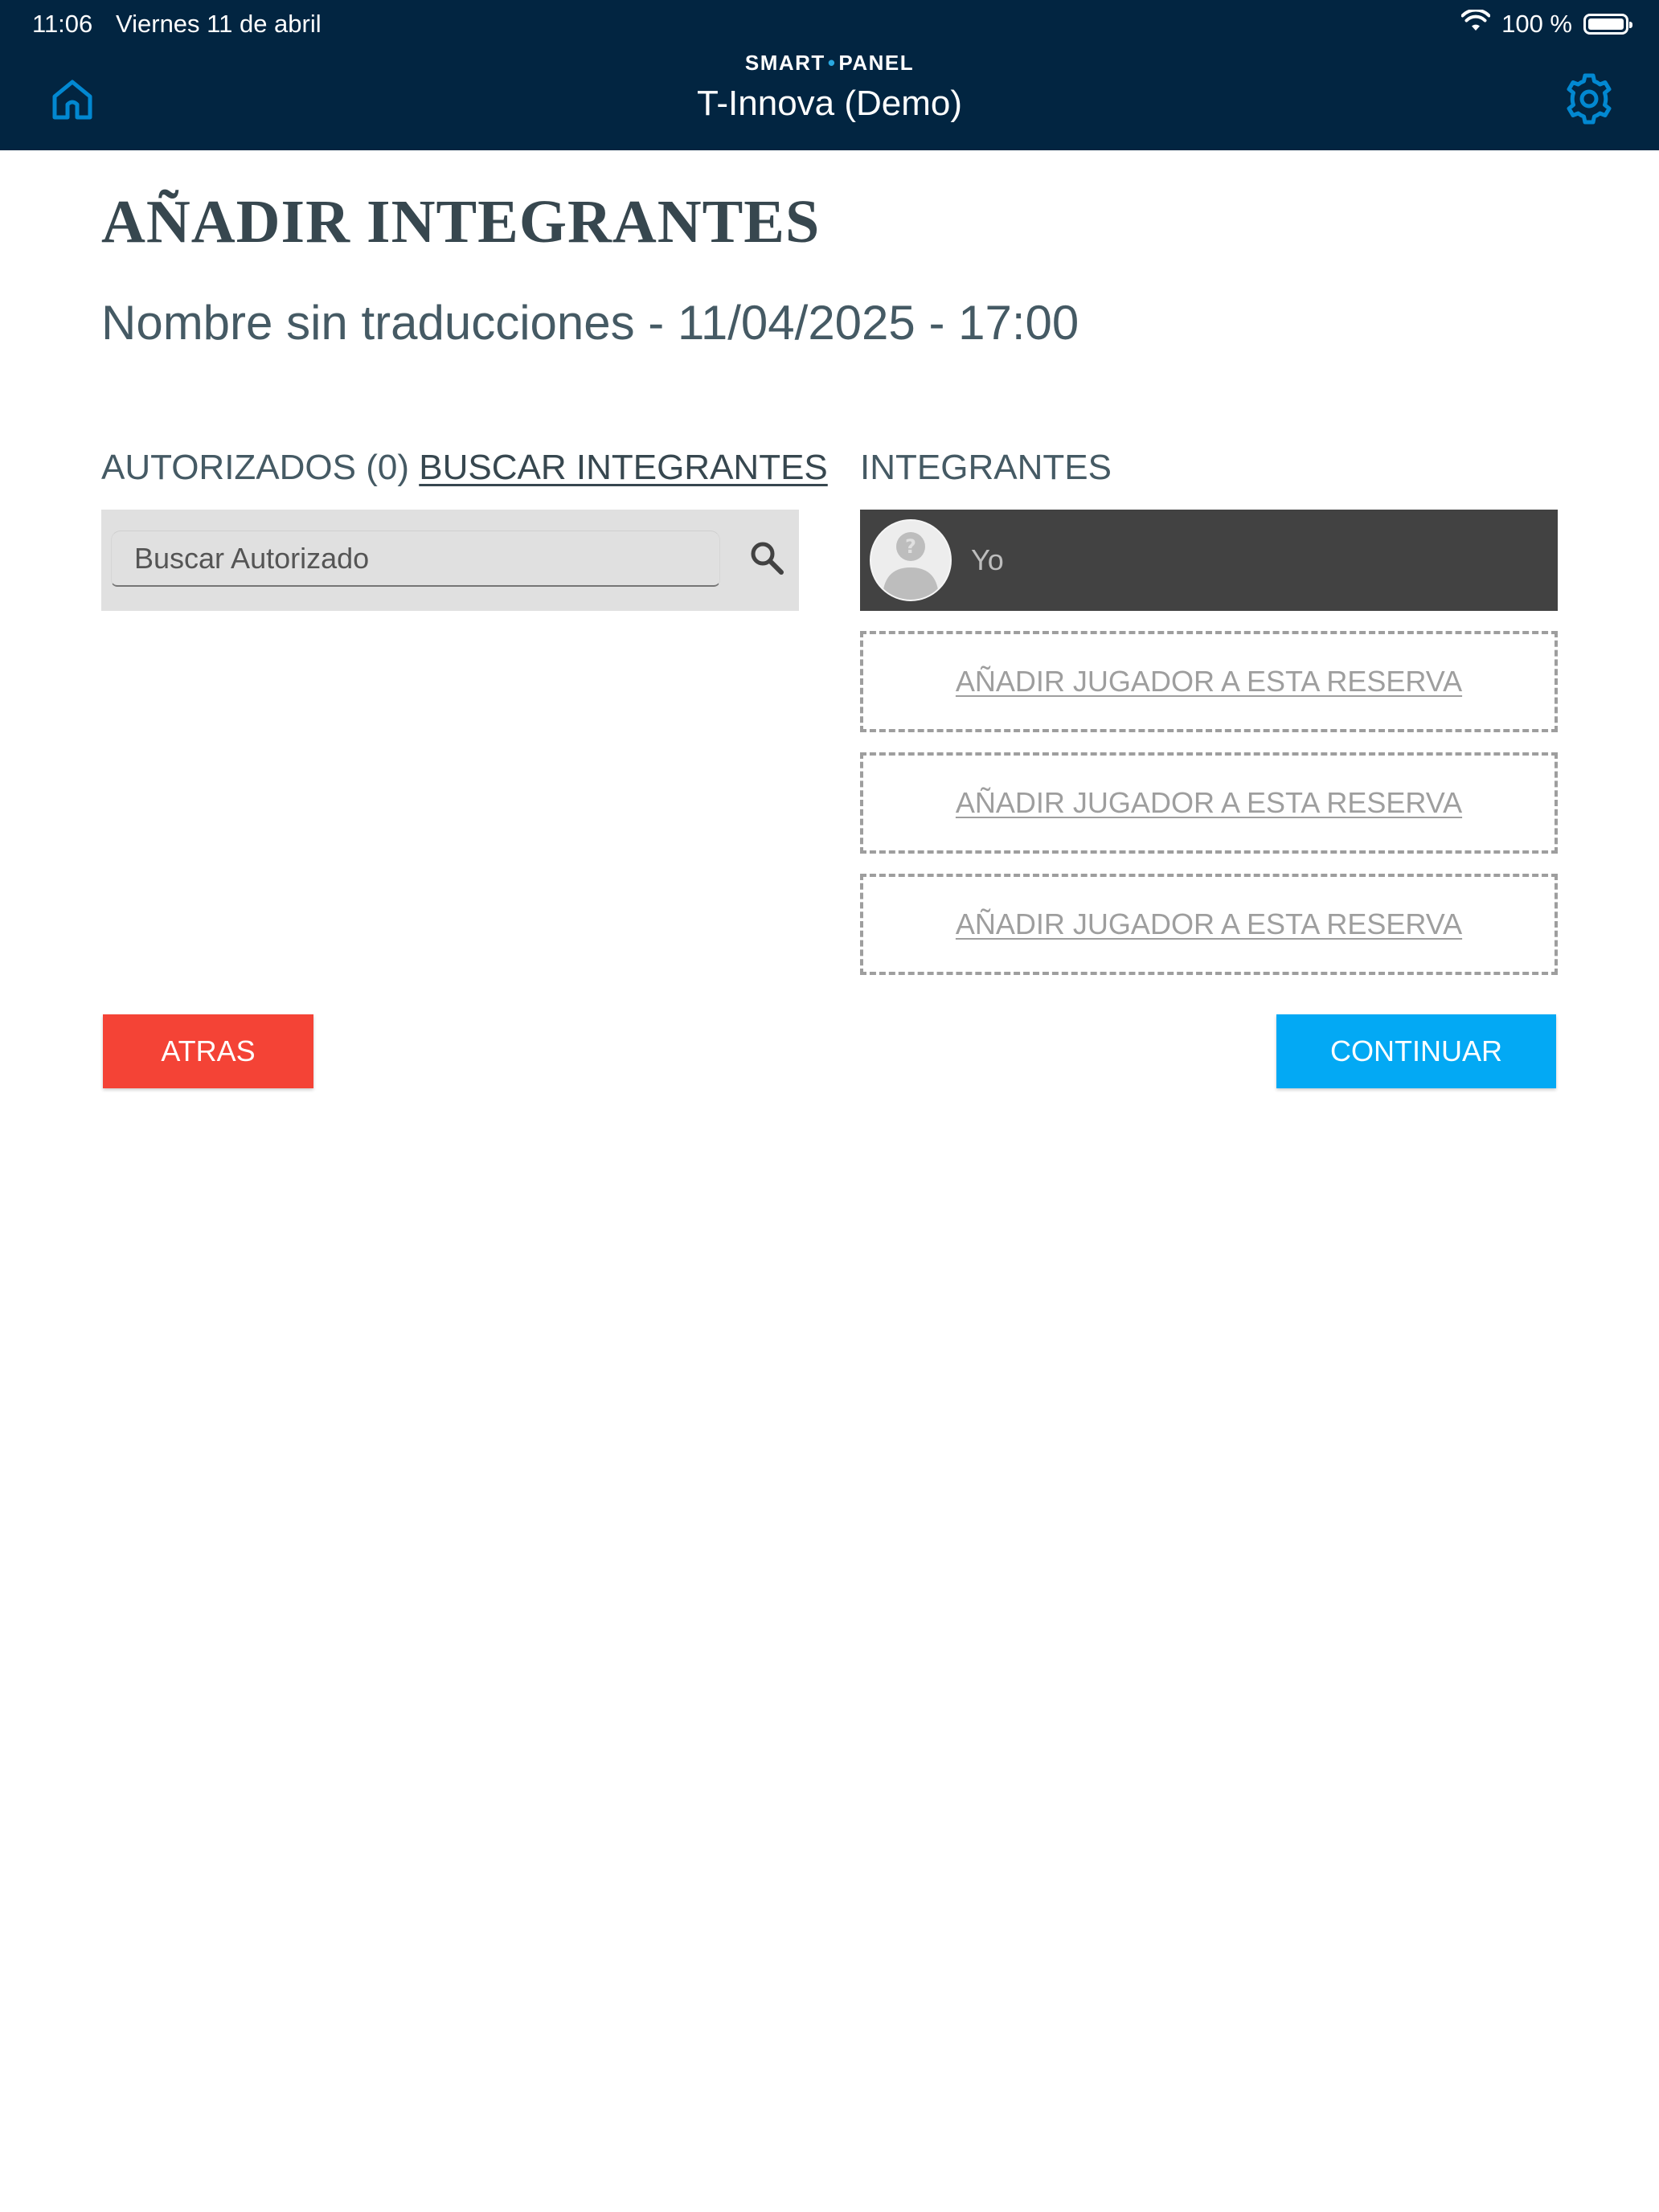 The image size is (1659, 2212). Describe the element at coordinates (876, 63) in the screenshot. I see `brand-right: PANEL` at that location.